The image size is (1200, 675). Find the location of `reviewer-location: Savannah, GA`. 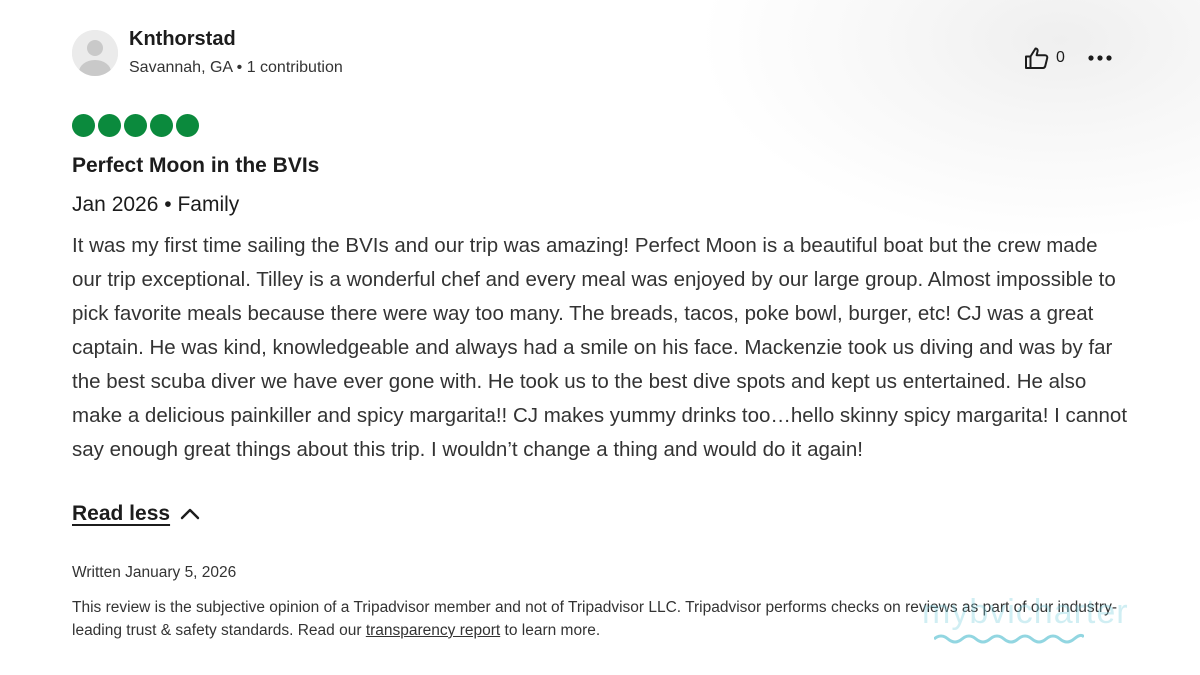

reviewer-location: Savannah, GA is located at coordinates (181, 67).